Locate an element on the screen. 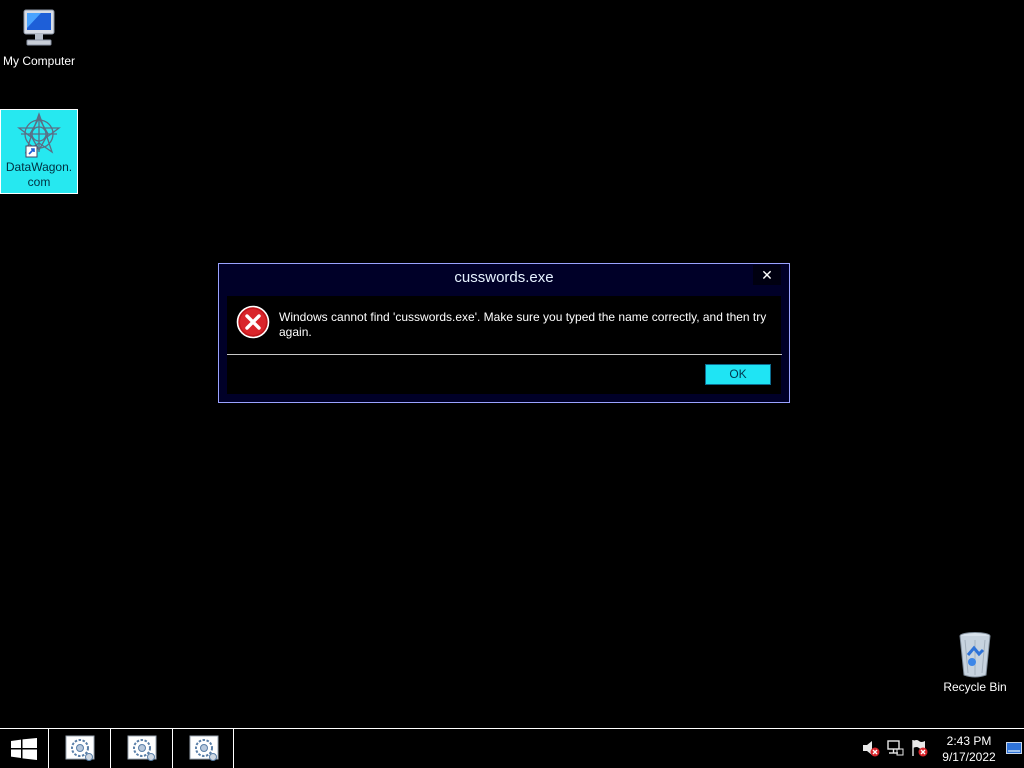  windows-start-icon is located at coordinates (24, 749).